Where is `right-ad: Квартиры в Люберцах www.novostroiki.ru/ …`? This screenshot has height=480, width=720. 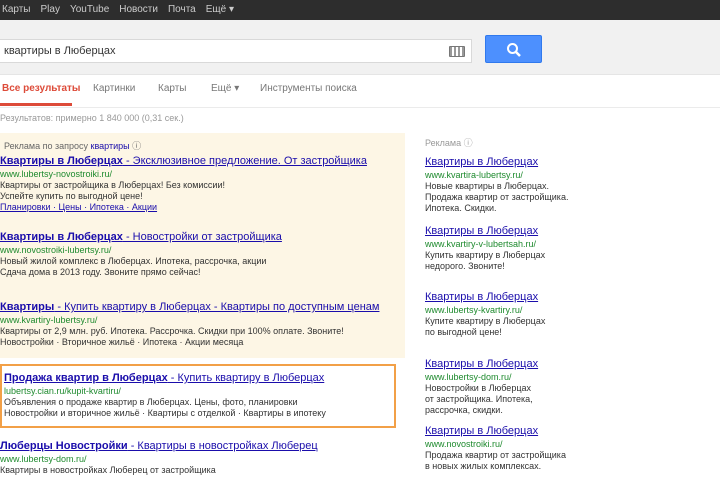 right-ad: Квартиры в Люберцах www.novostroiki.ru/ … is located at coordinates (565, 448).